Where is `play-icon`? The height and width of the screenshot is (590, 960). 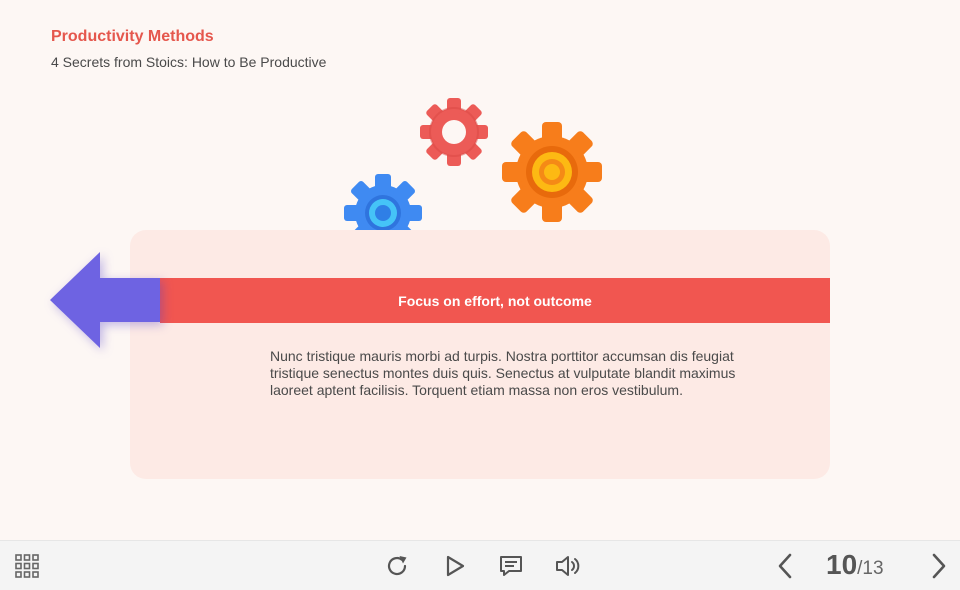 play-icon is located at coordinates (455, 566).